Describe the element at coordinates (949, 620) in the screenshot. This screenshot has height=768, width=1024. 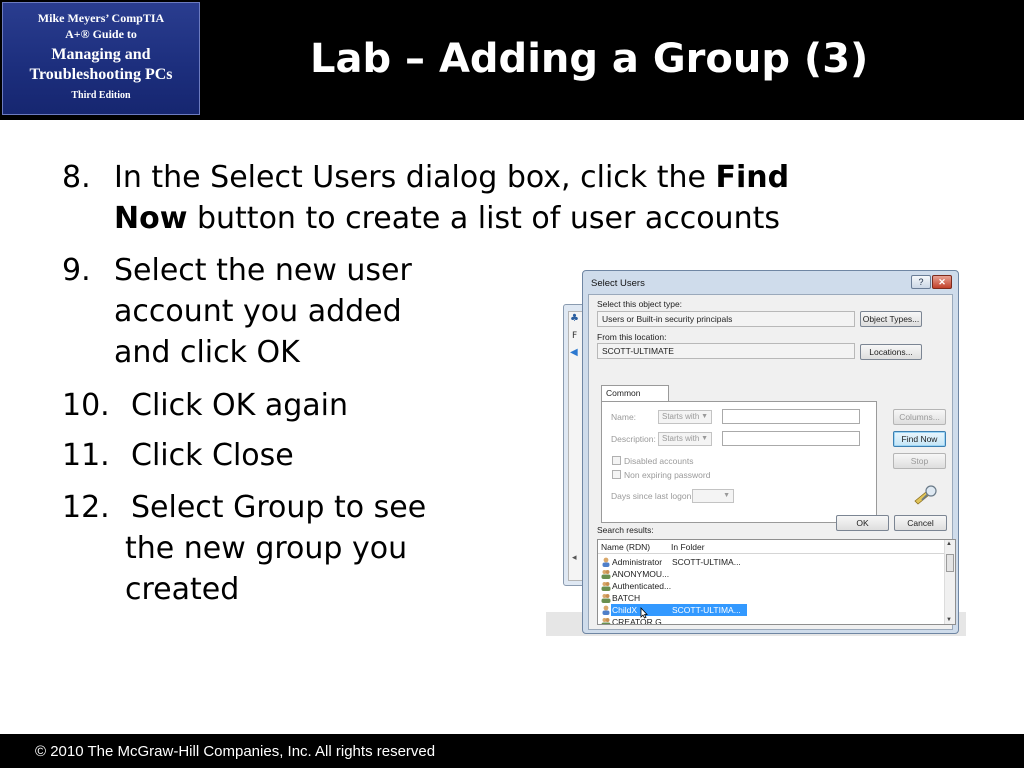
I see `scroll-down-icon: ▼` at that location.